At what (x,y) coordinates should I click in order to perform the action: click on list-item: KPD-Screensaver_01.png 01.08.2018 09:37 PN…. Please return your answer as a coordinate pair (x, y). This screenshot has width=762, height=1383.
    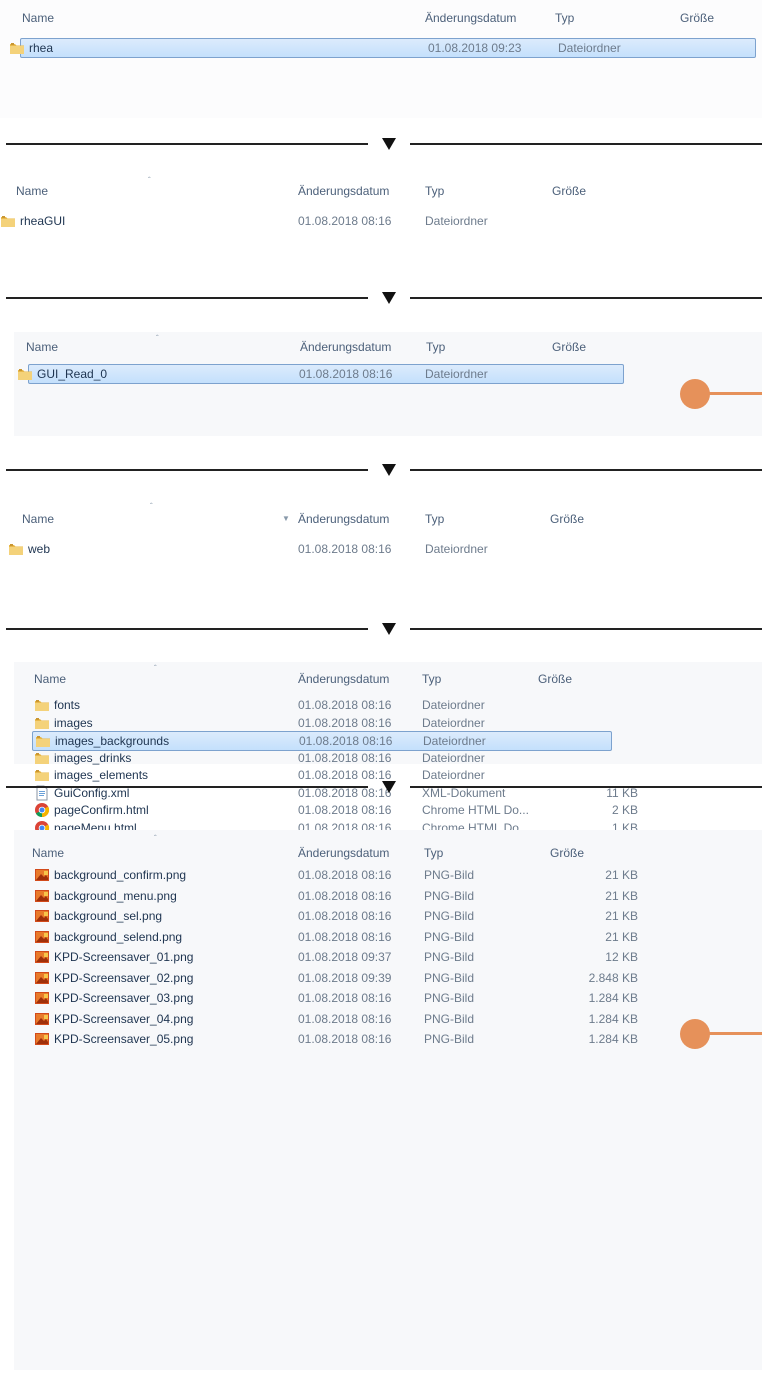
    Looking at the image, I should click on (335, 957).